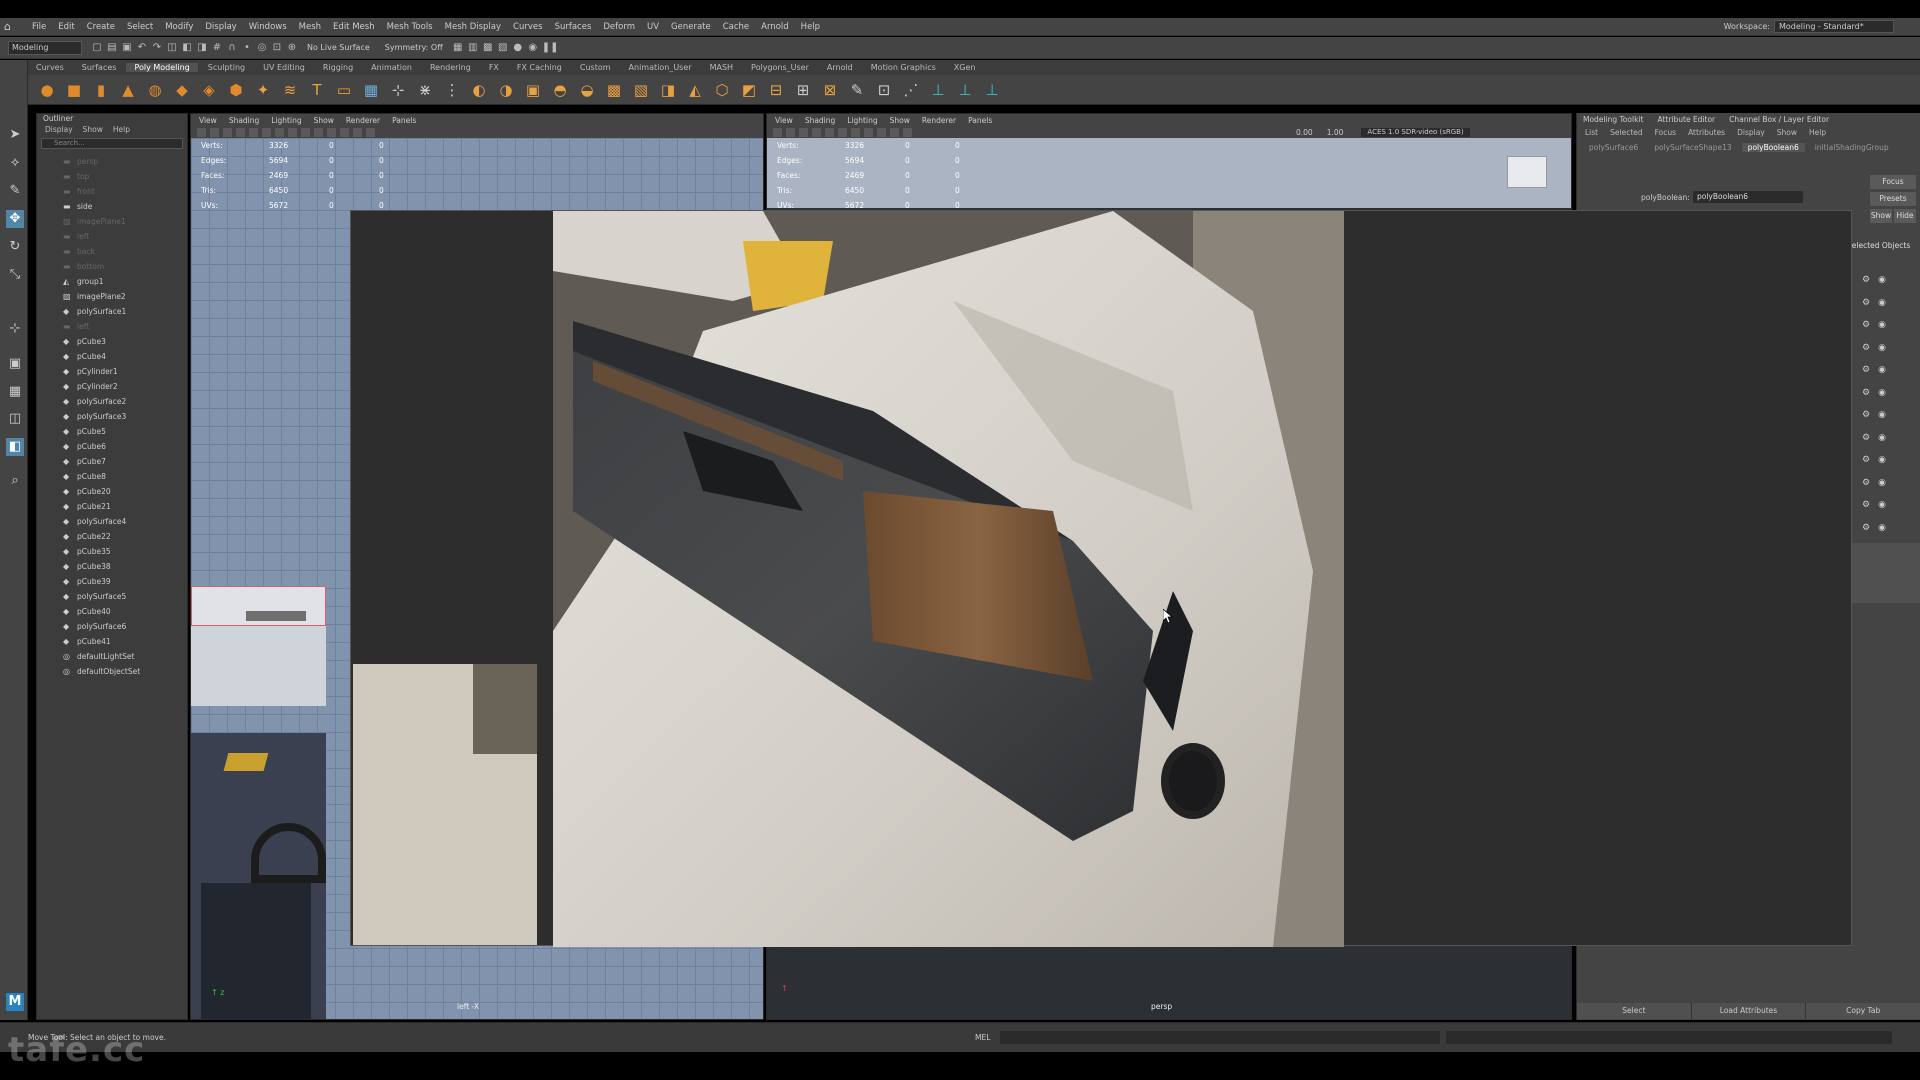 Image resolution: width=1920 pixels, height=1080 pixels. Describe the element at coordinates (112, 401) in the screenshot. I see `outliner-item: ◆ polySurface2` at that location.